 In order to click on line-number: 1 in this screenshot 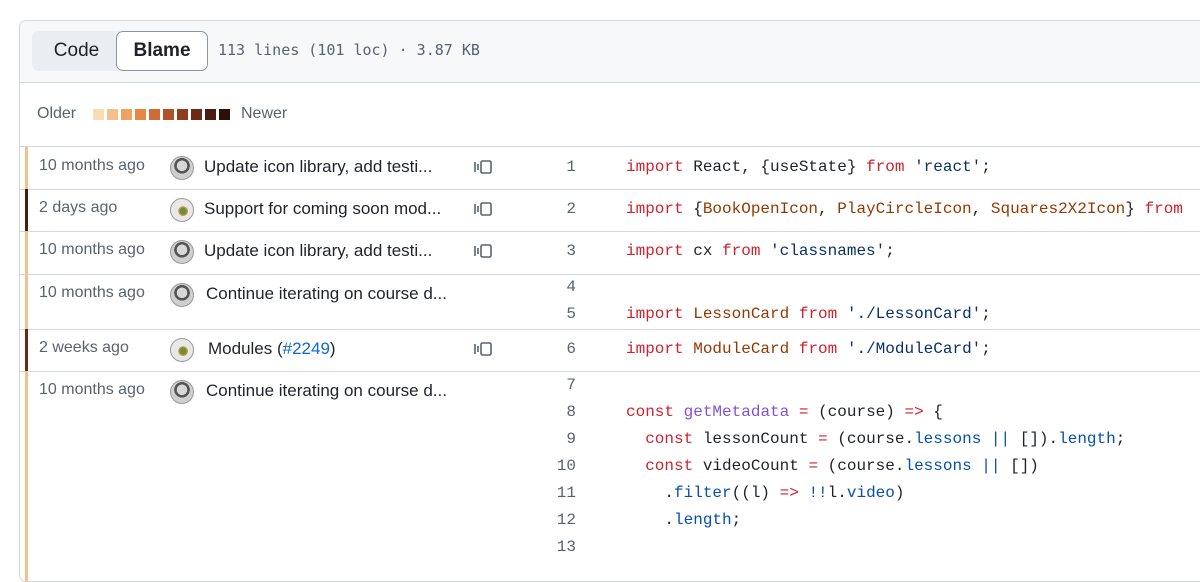, I will do `click(558, 167)`.